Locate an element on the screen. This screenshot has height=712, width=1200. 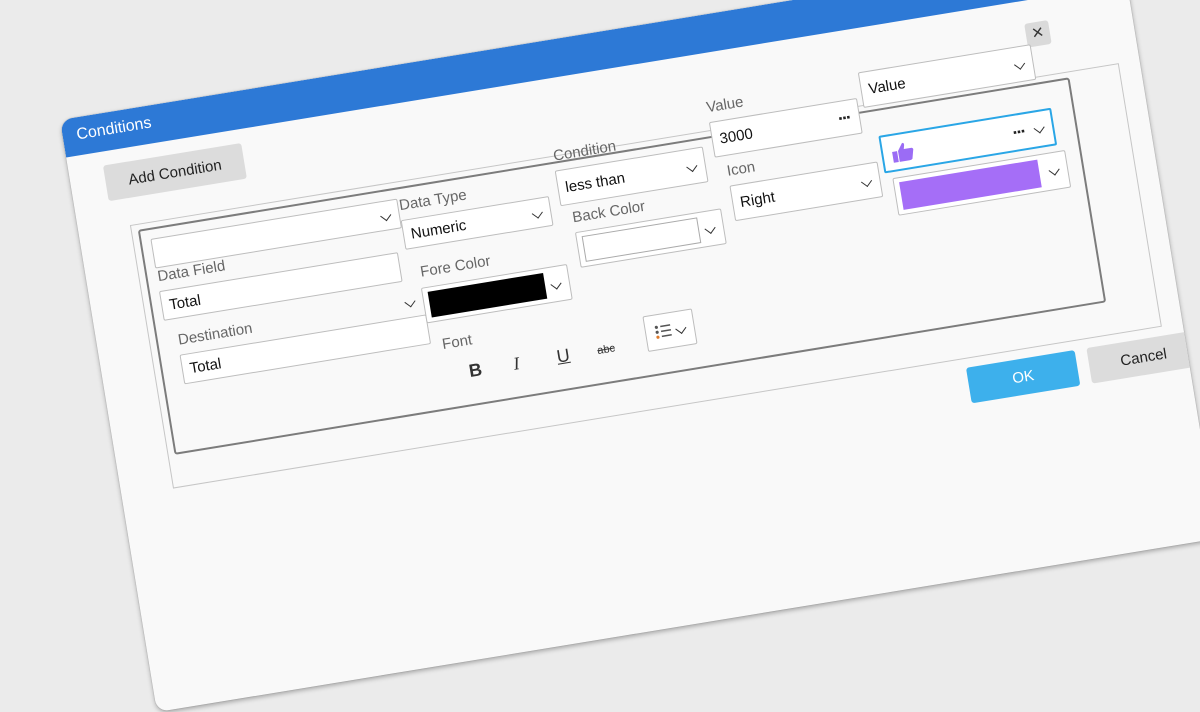
add-condition-label: Add Condition is located at coordinates (175, 172).